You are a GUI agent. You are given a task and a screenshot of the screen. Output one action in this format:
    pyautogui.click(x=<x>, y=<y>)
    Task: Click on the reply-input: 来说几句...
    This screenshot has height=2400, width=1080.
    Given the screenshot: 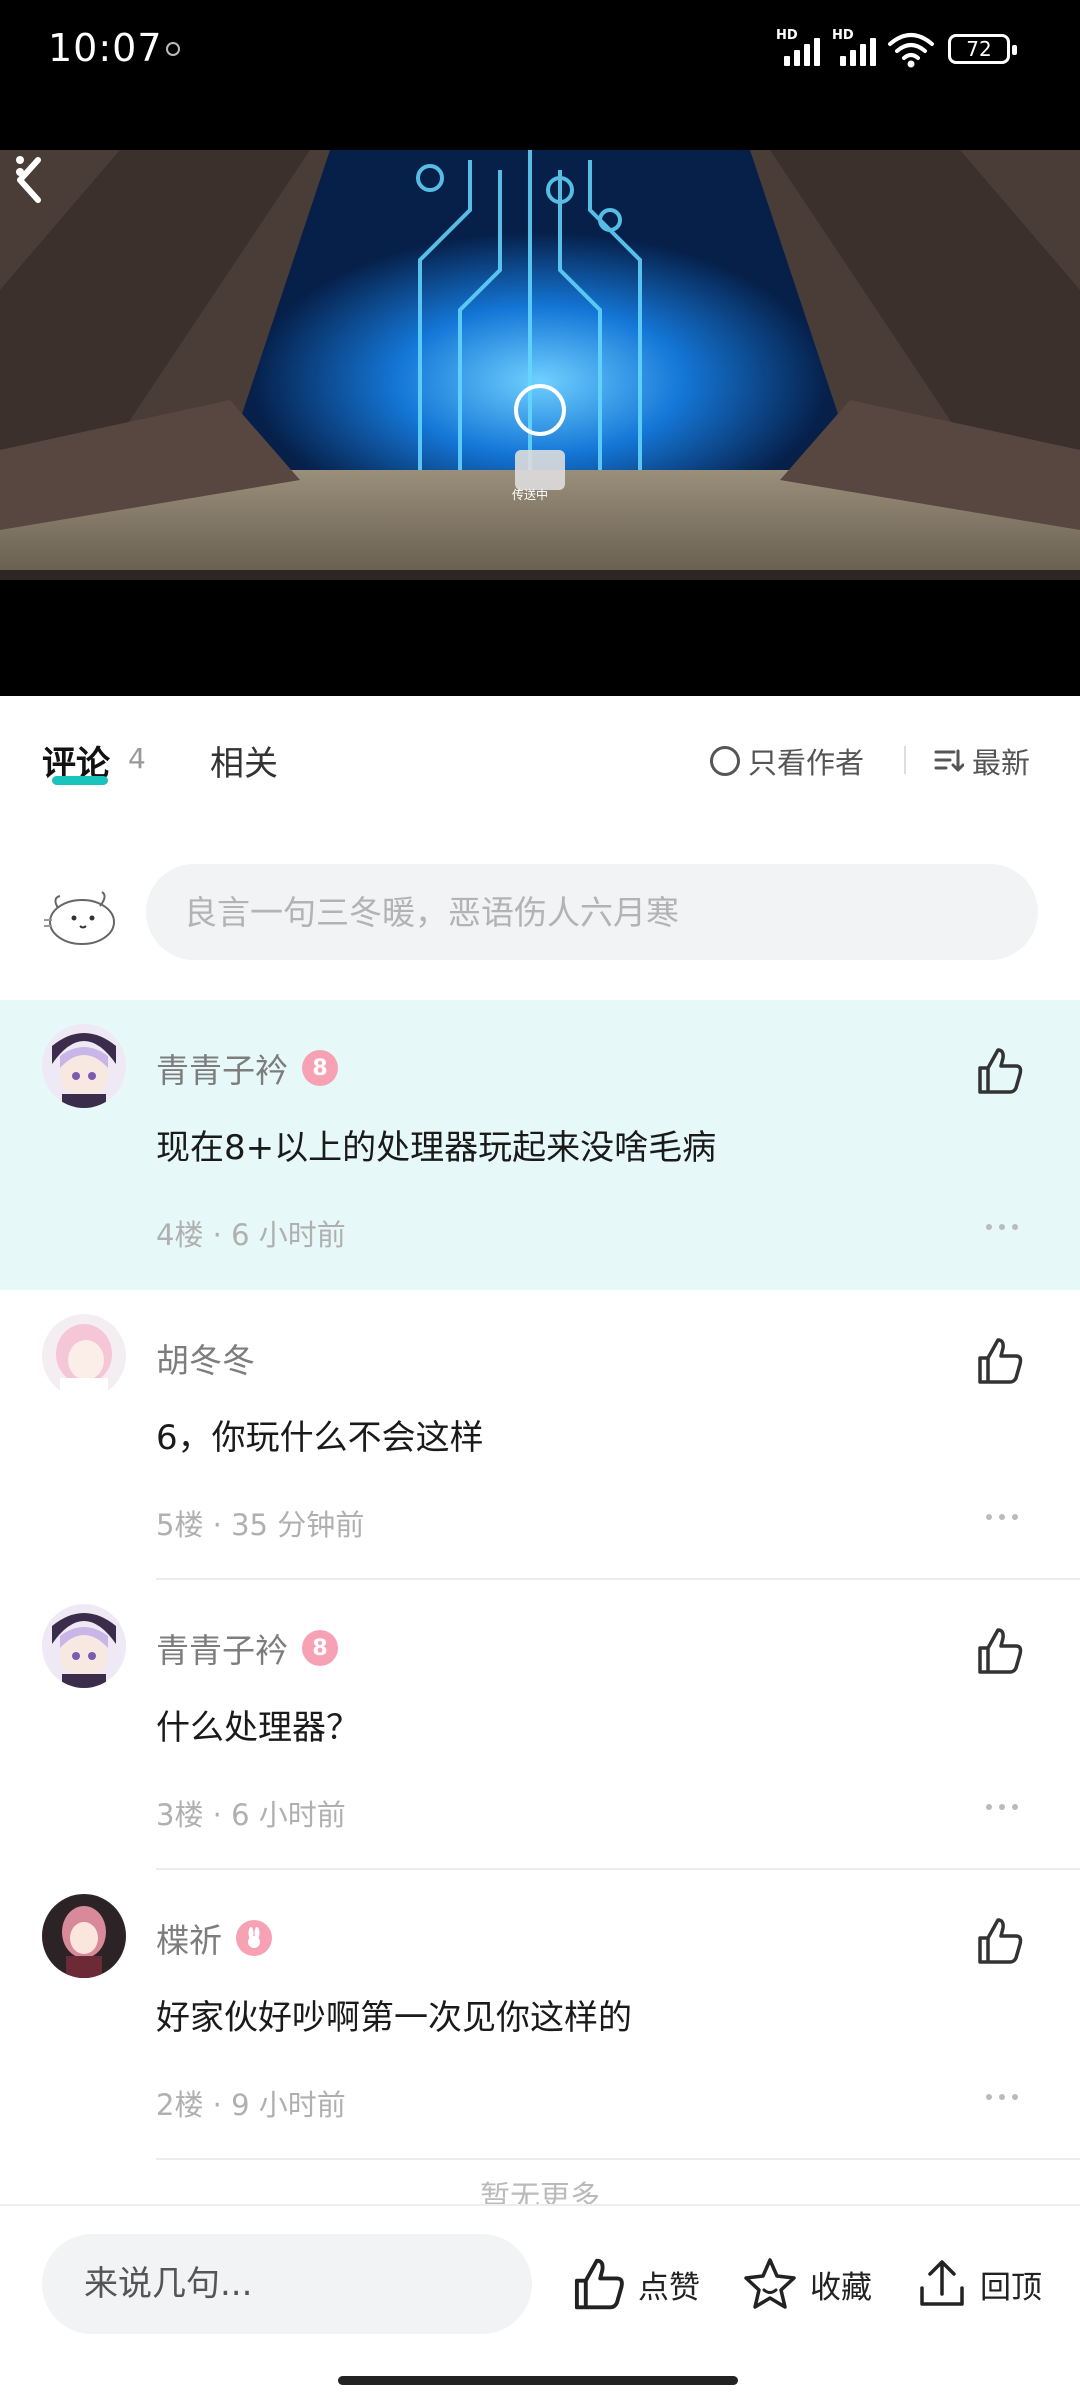 What is the action you would take?
    pyautogui.click(x=287, y=2284)
    